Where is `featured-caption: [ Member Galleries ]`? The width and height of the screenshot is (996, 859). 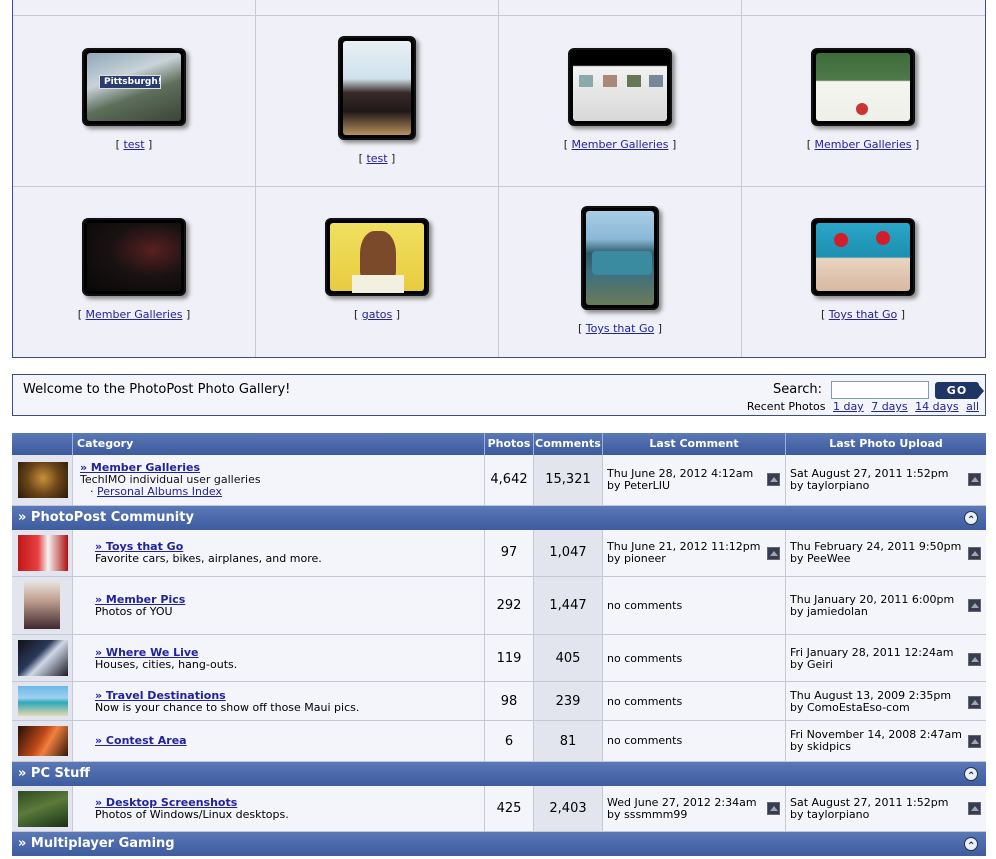 featured-caption: [ Member Galleries ] is located at coordinates (863, 144).